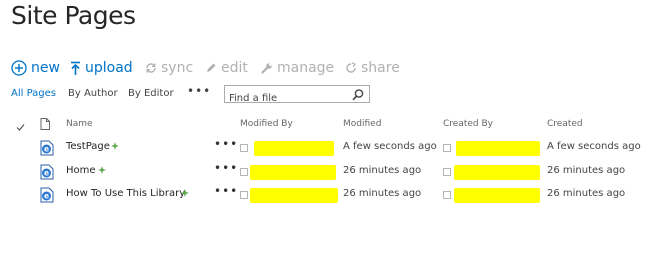 This screenshot has width=650, height=263. What do you see at coordinates (125, 193) in the screenshot?
I see `file-name-link: How To Use This Library` at bounding box center [125, 193].